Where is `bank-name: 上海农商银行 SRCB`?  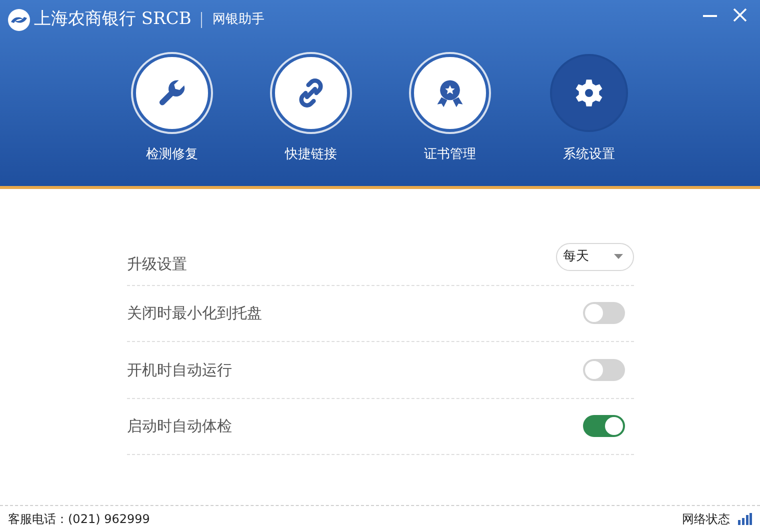 bank-name: 上海农商银行 SRCB is located at coordinates (113, 20).